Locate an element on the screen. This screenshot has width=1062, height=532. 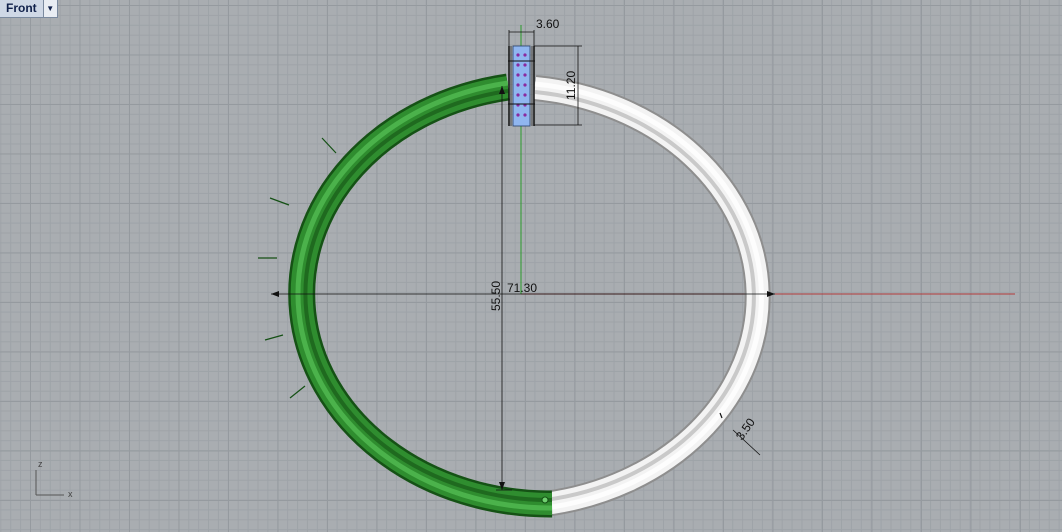
dimension-outer-width-text: 71.30 is located at coordinates (522, 288).